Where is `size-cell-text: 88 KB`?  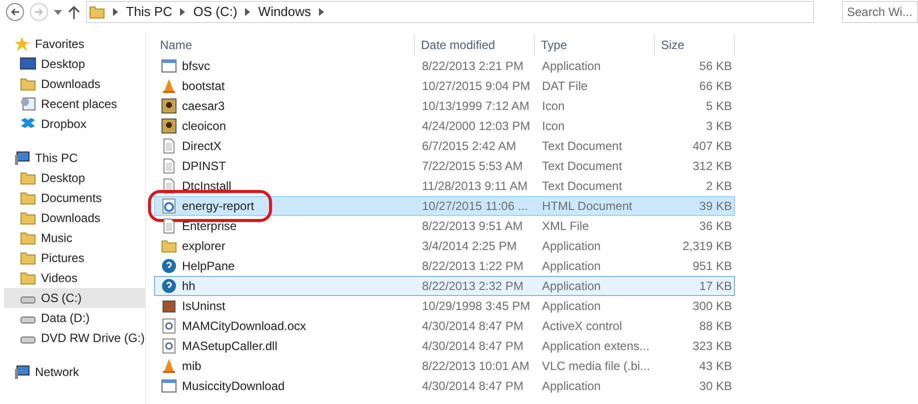
size-cell-text: 88 KB is located at coordinates (715, 326).